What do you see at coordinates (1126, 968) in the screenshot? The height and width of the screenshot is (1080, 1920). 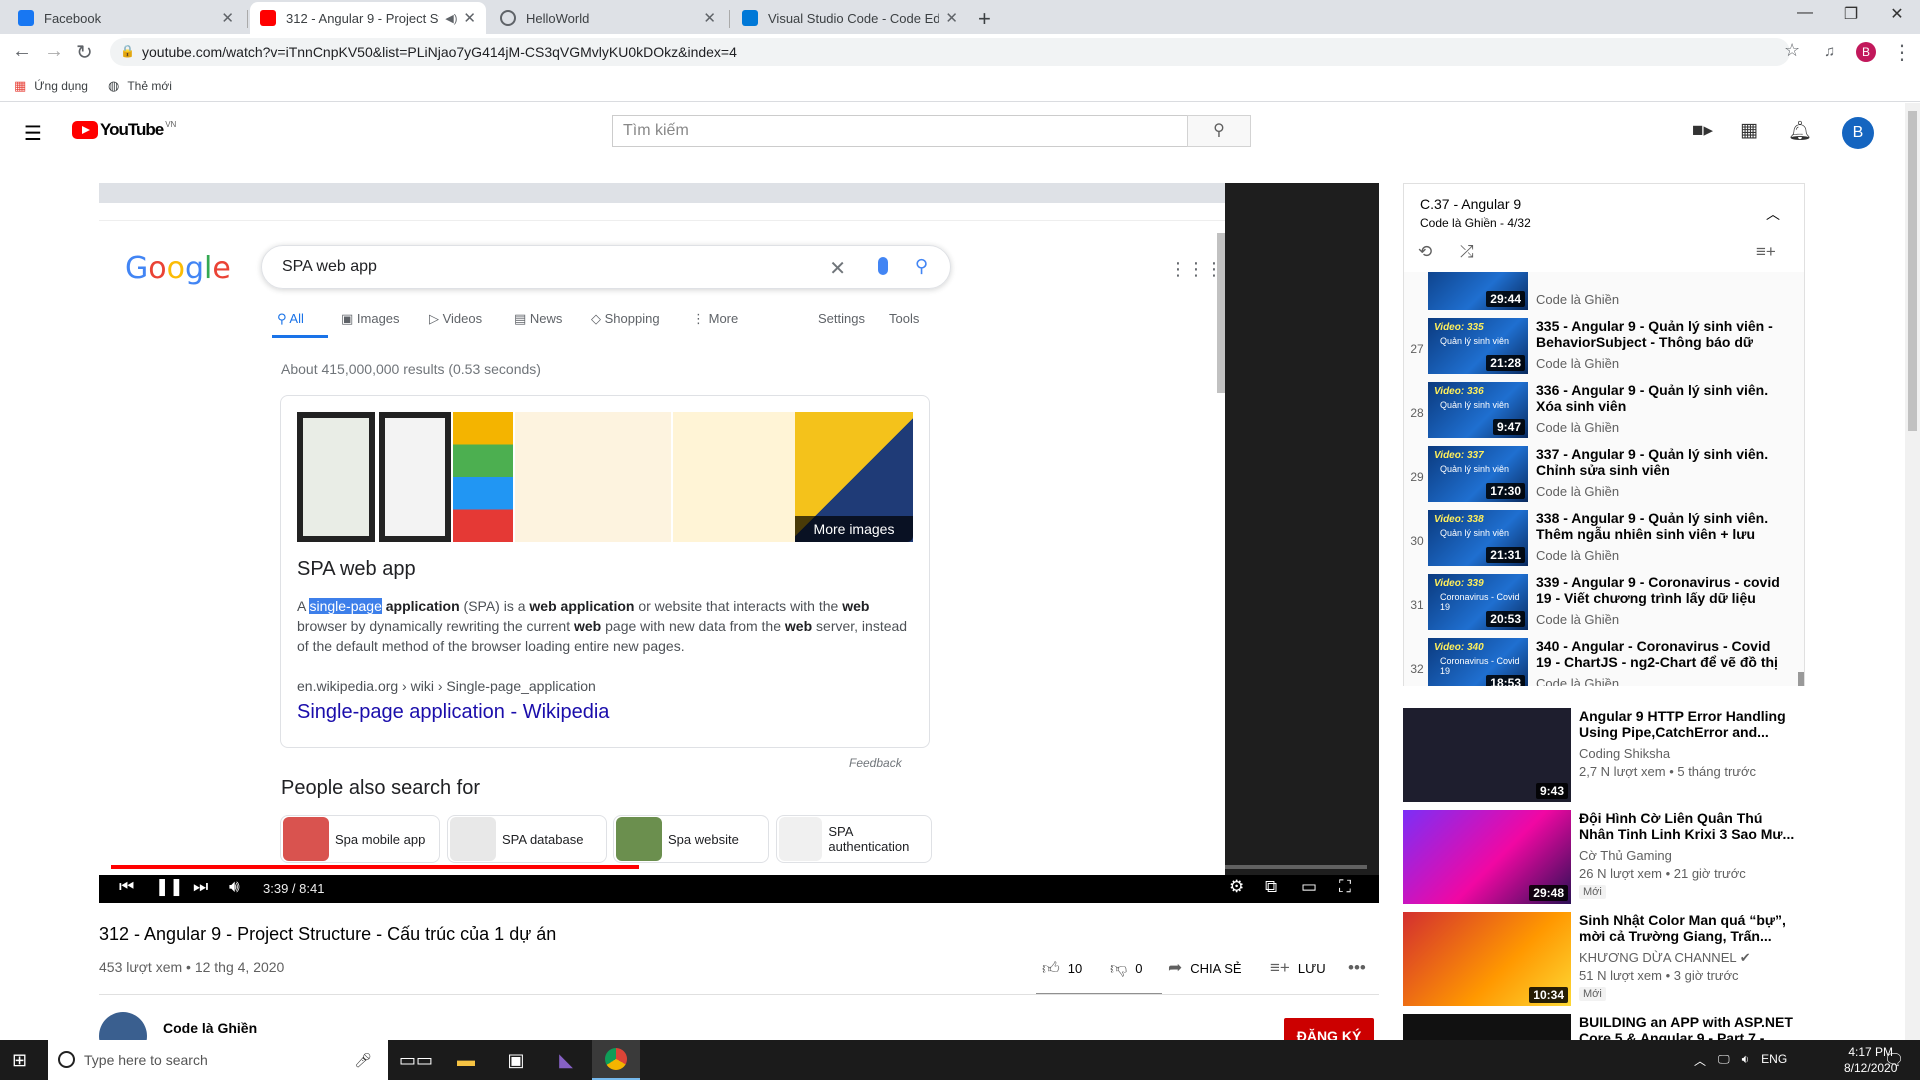 I see `dislike-button: 👎︎ 0` at bounding box center [1126, 968].